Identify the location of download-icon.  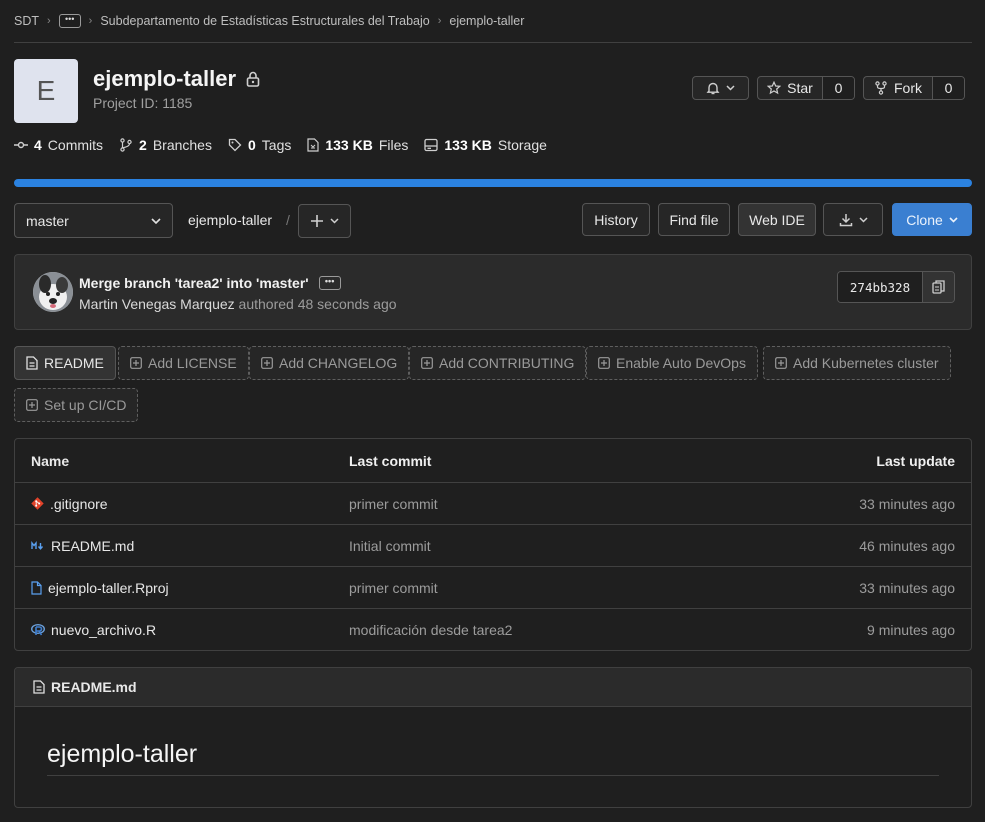
(846, 220).